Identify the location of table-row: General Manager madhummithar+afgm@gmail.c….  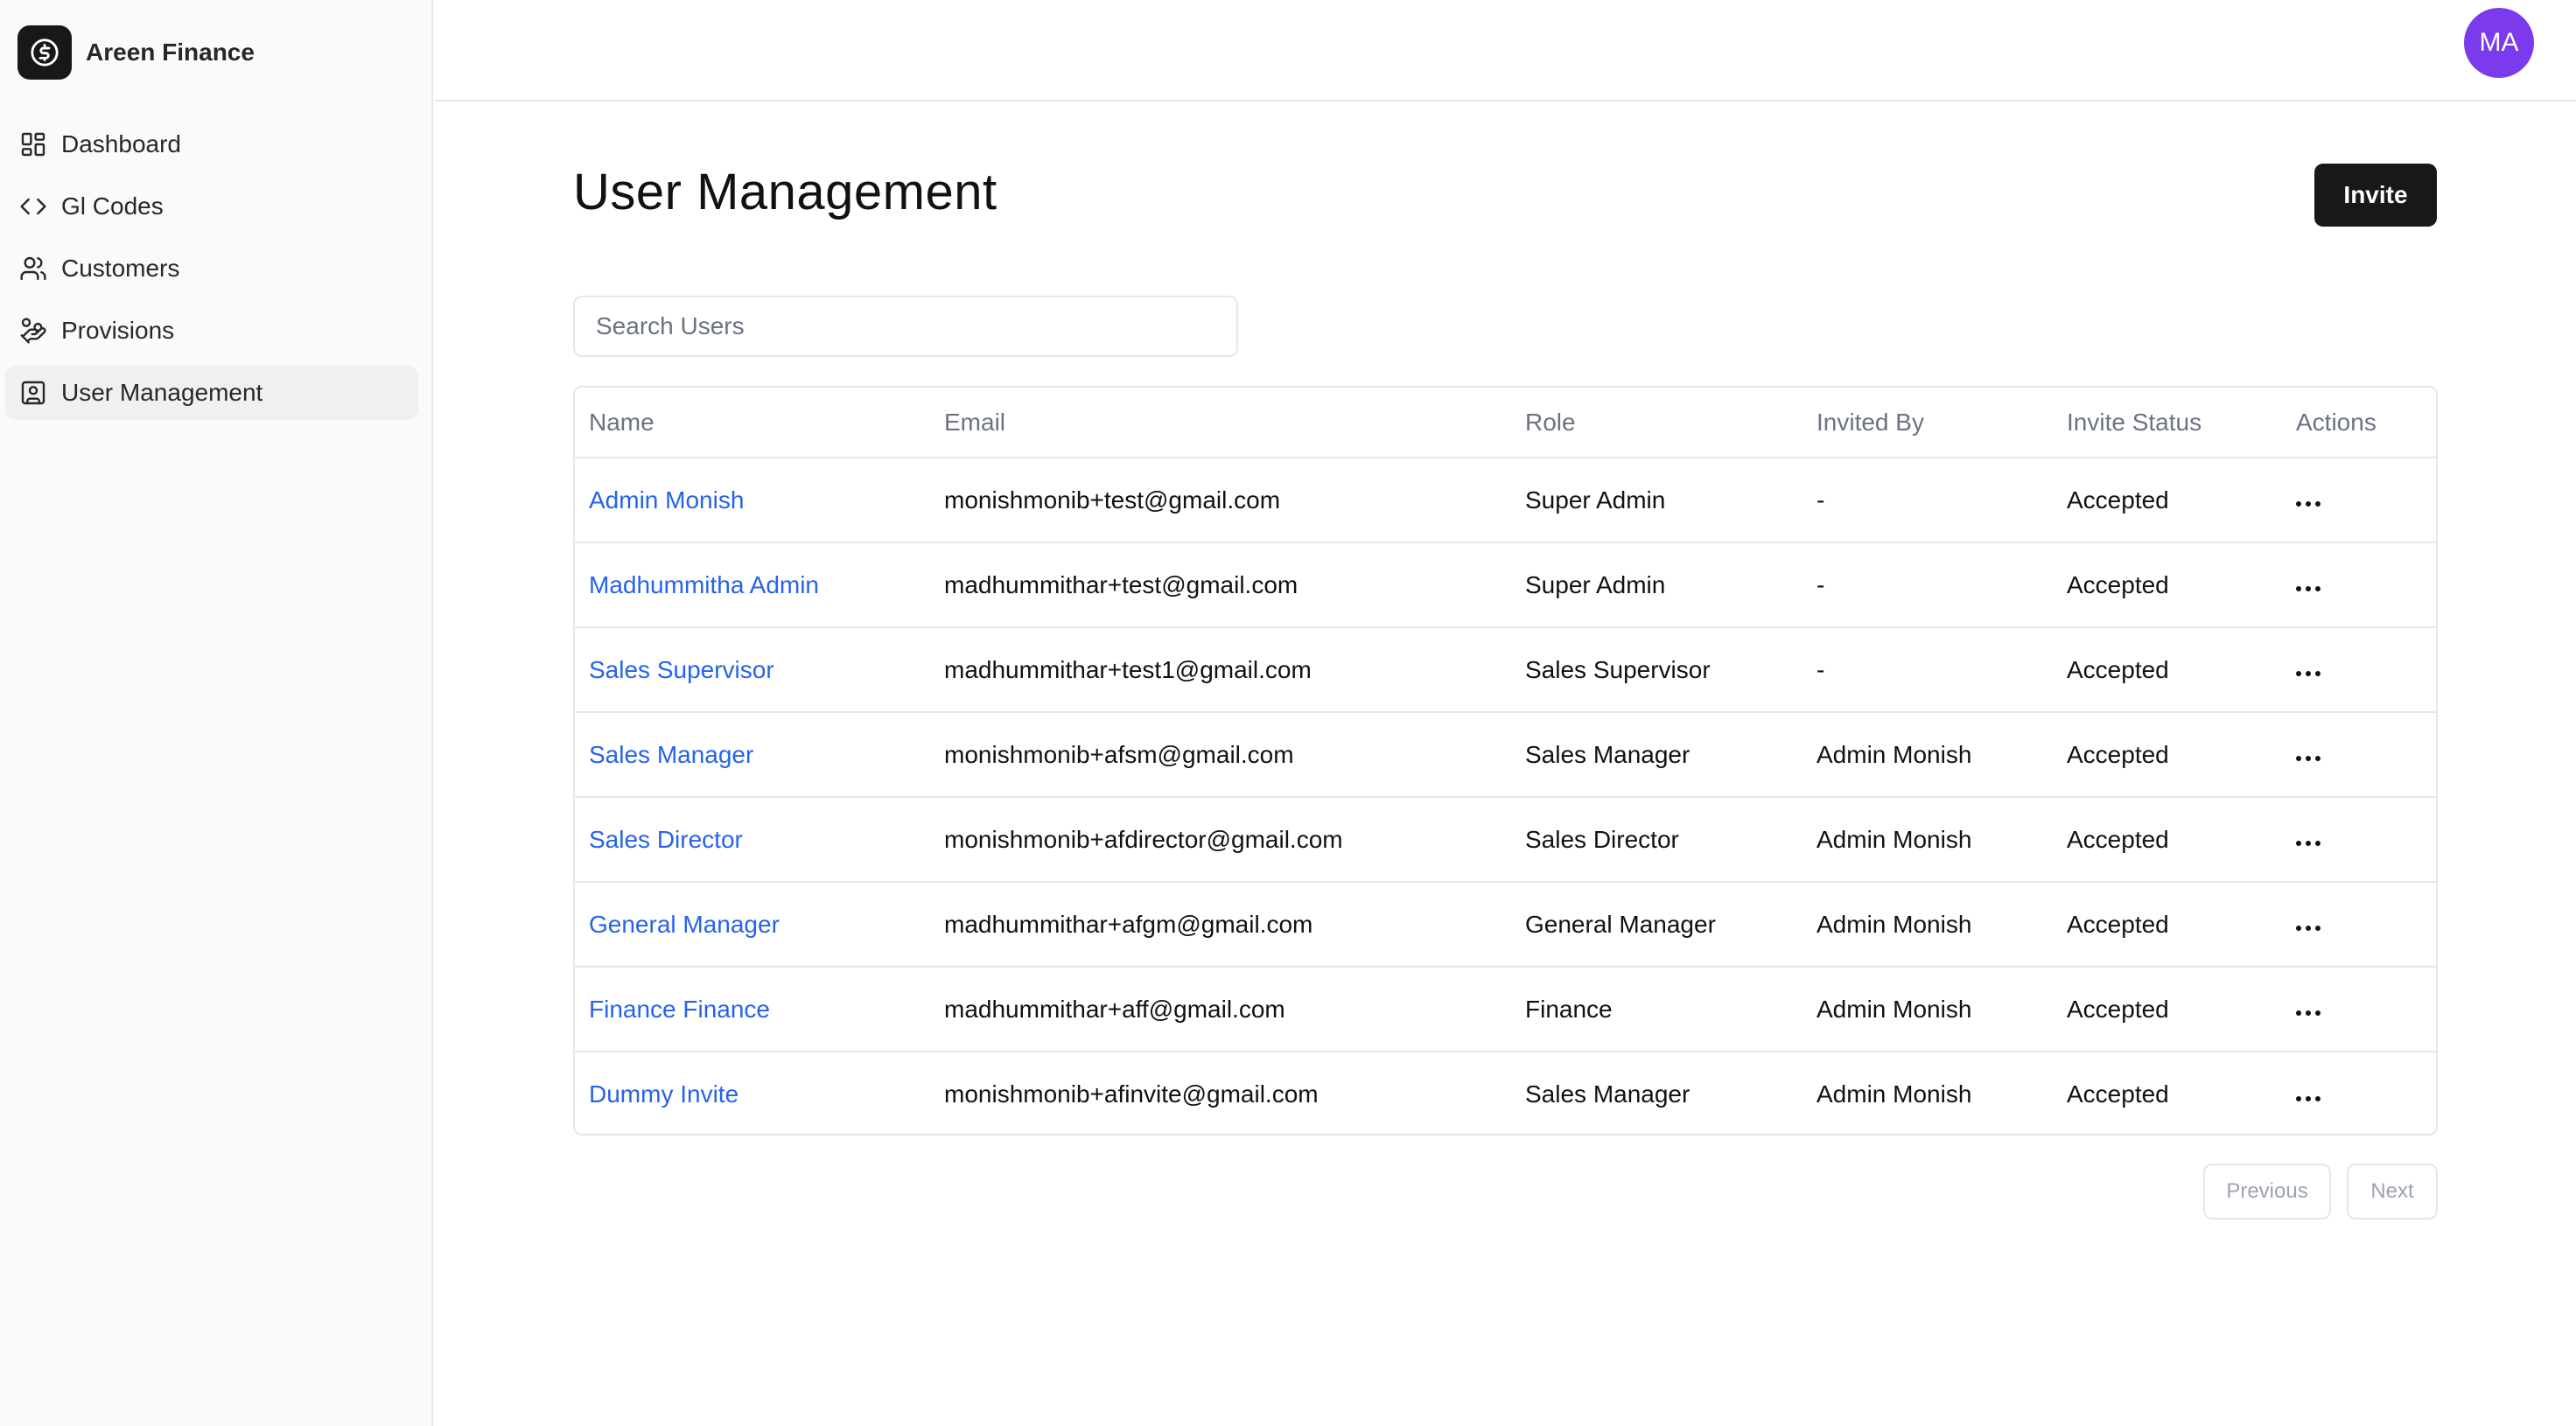
(1505, 925).